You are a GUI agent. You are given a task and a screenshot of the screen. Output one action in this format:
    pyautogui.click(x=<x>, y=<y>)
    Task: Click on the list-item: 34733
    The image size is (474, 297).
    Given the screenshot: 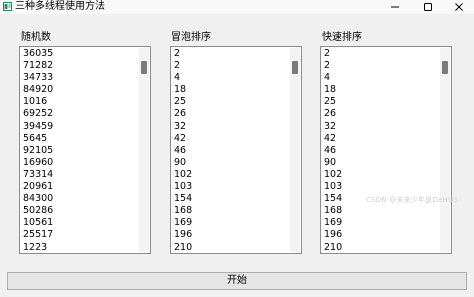 What is the action you would take?
    pyautogui.click(x=38, y=78)
    